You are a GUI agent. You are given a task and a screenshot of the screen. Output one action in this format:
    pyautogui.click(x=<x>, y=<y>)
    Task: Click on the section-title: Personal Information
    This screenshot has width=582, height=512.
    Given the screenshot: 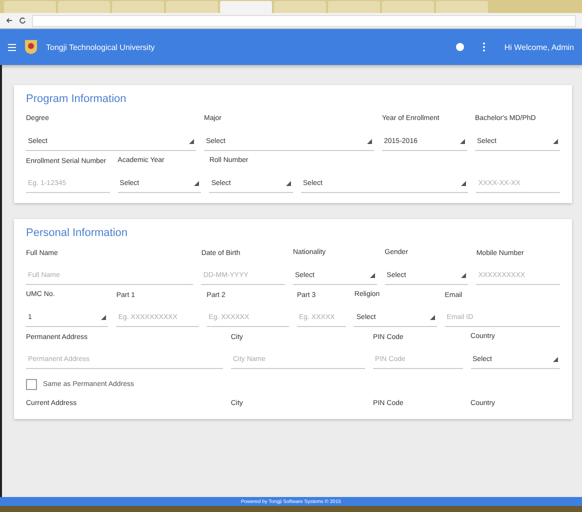 What is the action you would take?
    pyautogui.click(x=77, y=233)
    